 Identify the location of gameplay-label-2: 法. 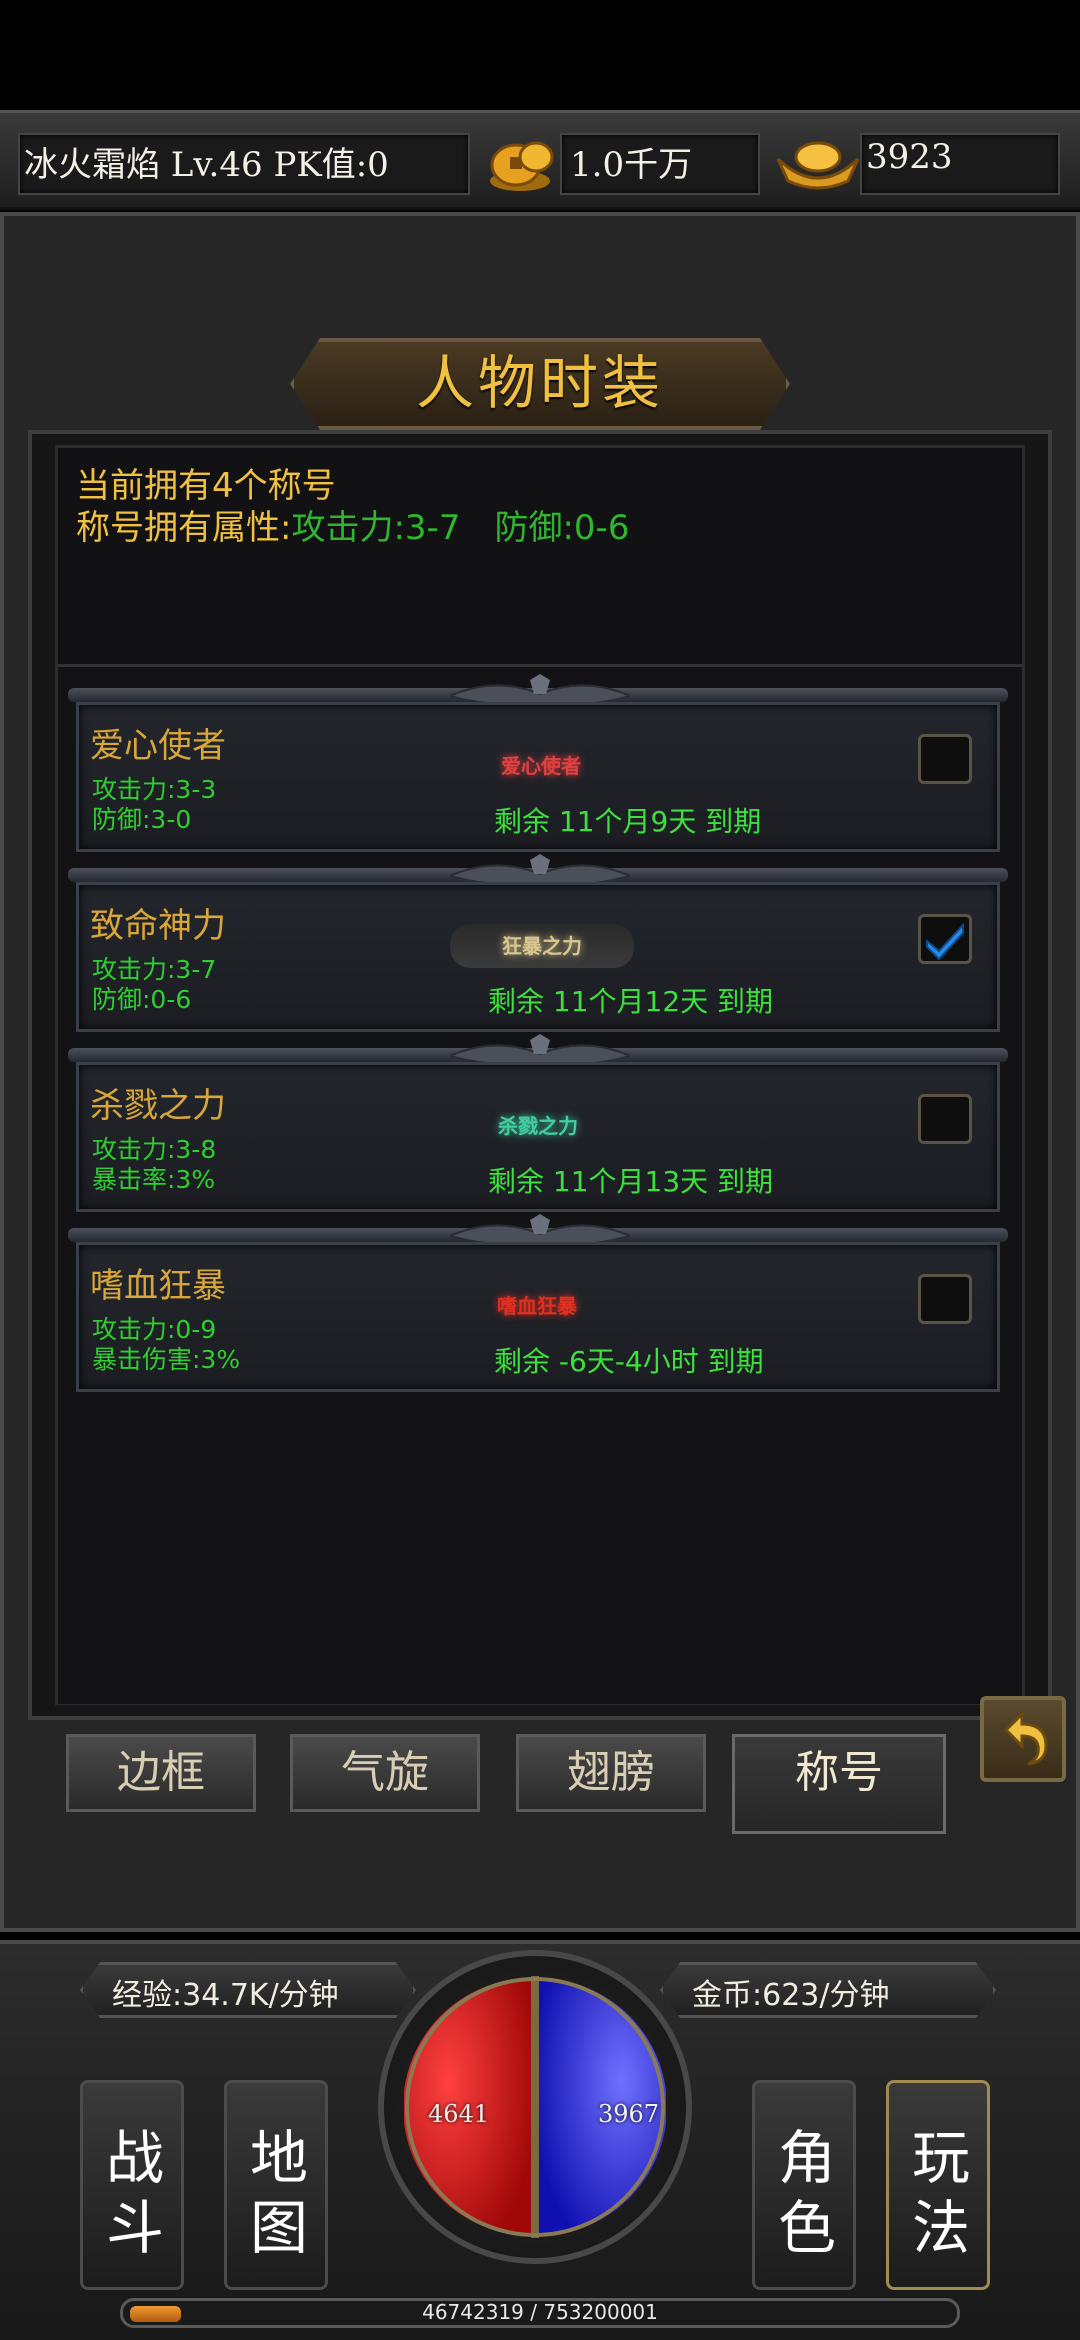
(940, 2228).